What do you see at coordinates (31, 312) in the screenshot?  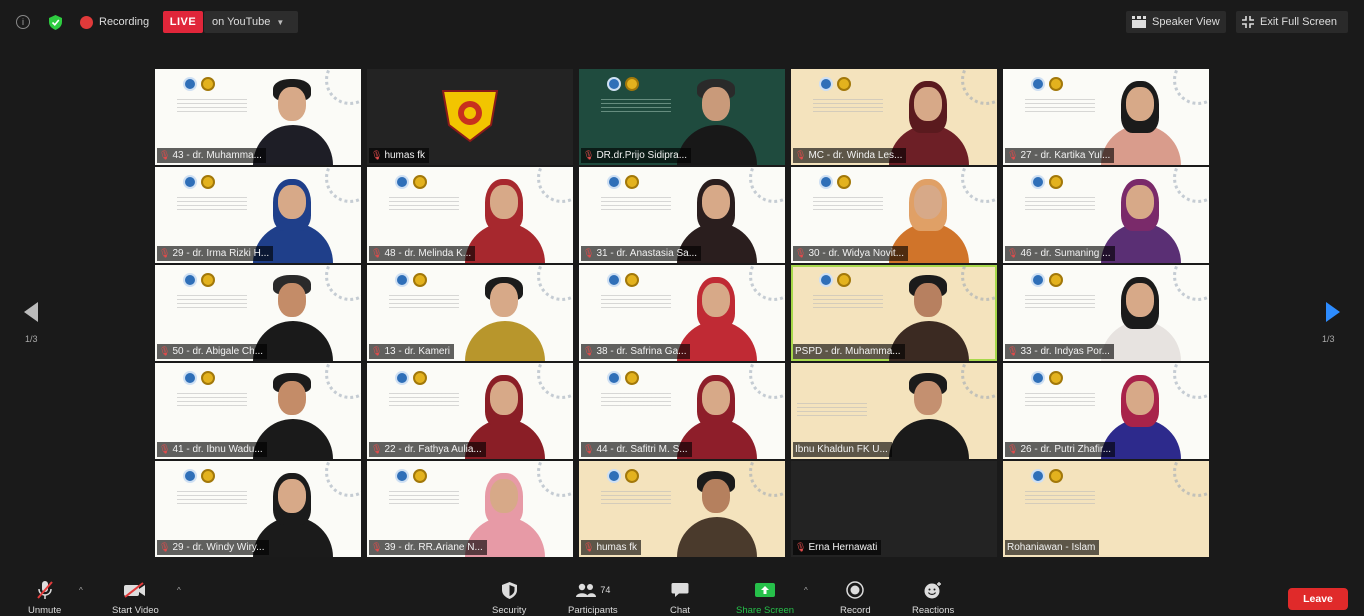 I see `previous-page-arrow-icon` at bounding box center [31, 312].